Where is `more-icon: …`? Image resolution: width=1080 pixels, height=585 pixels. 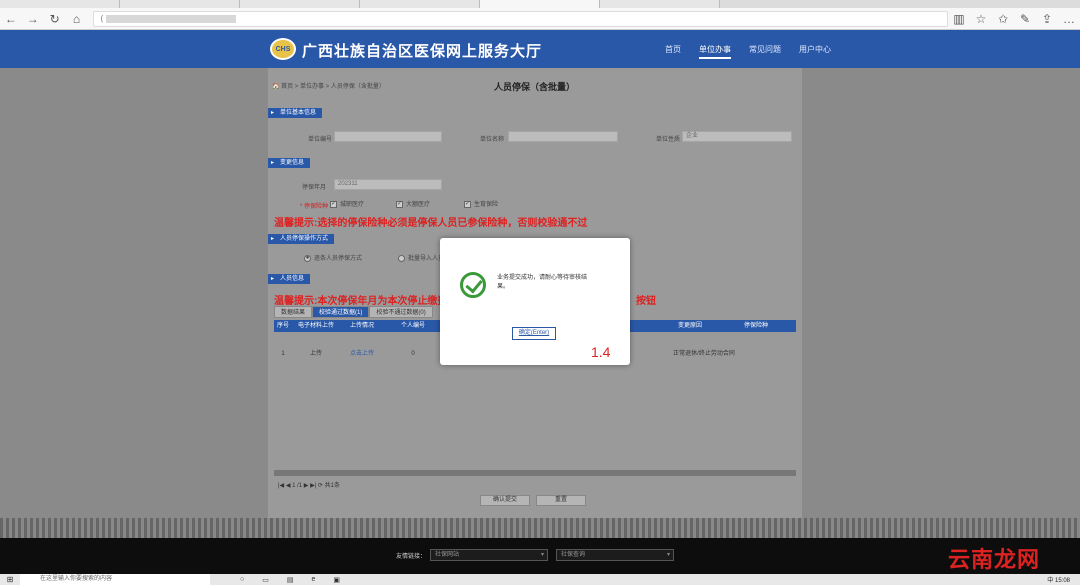
more-icon: … is located at coordinates (1069, 19).